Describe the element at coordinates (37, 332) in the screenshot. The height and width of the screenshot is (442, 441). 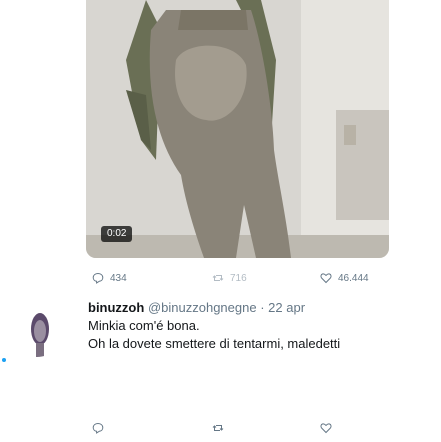
I see `avatar` at that location.